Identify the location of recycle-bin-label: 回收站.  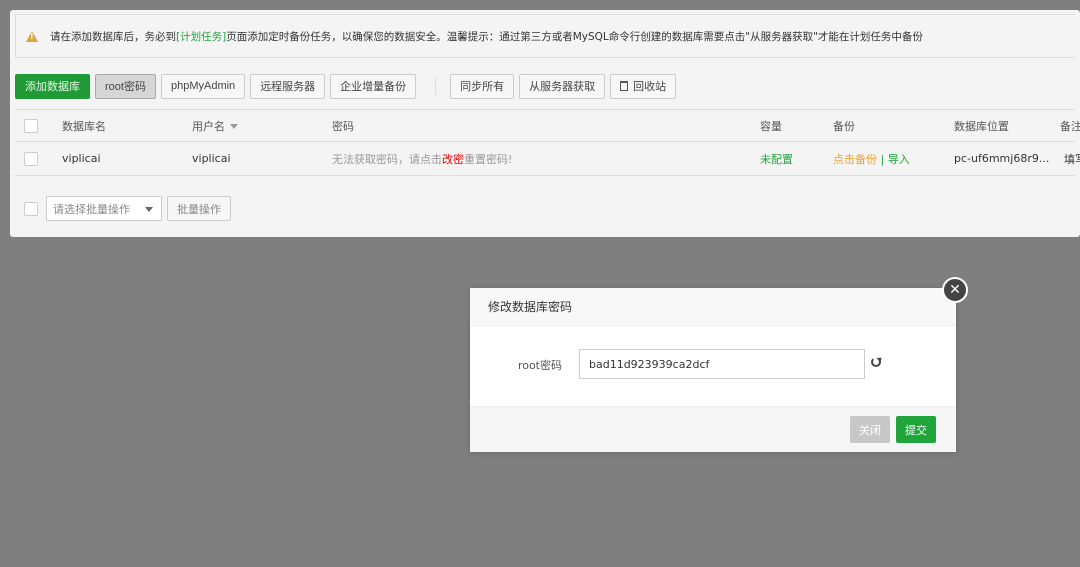
(650, 87).